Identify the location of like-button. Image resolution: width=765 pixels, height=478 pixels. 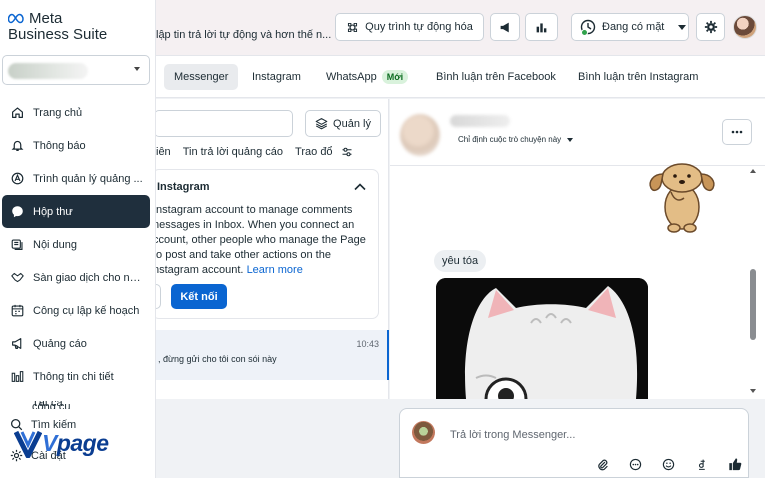
(734, 464).